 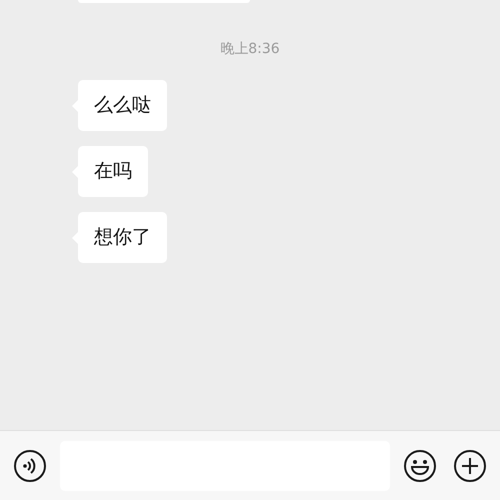 What do you see at coordinates (470, 465) in the screenshot?
I see `plus-icon` at bounding box center [470, 465].